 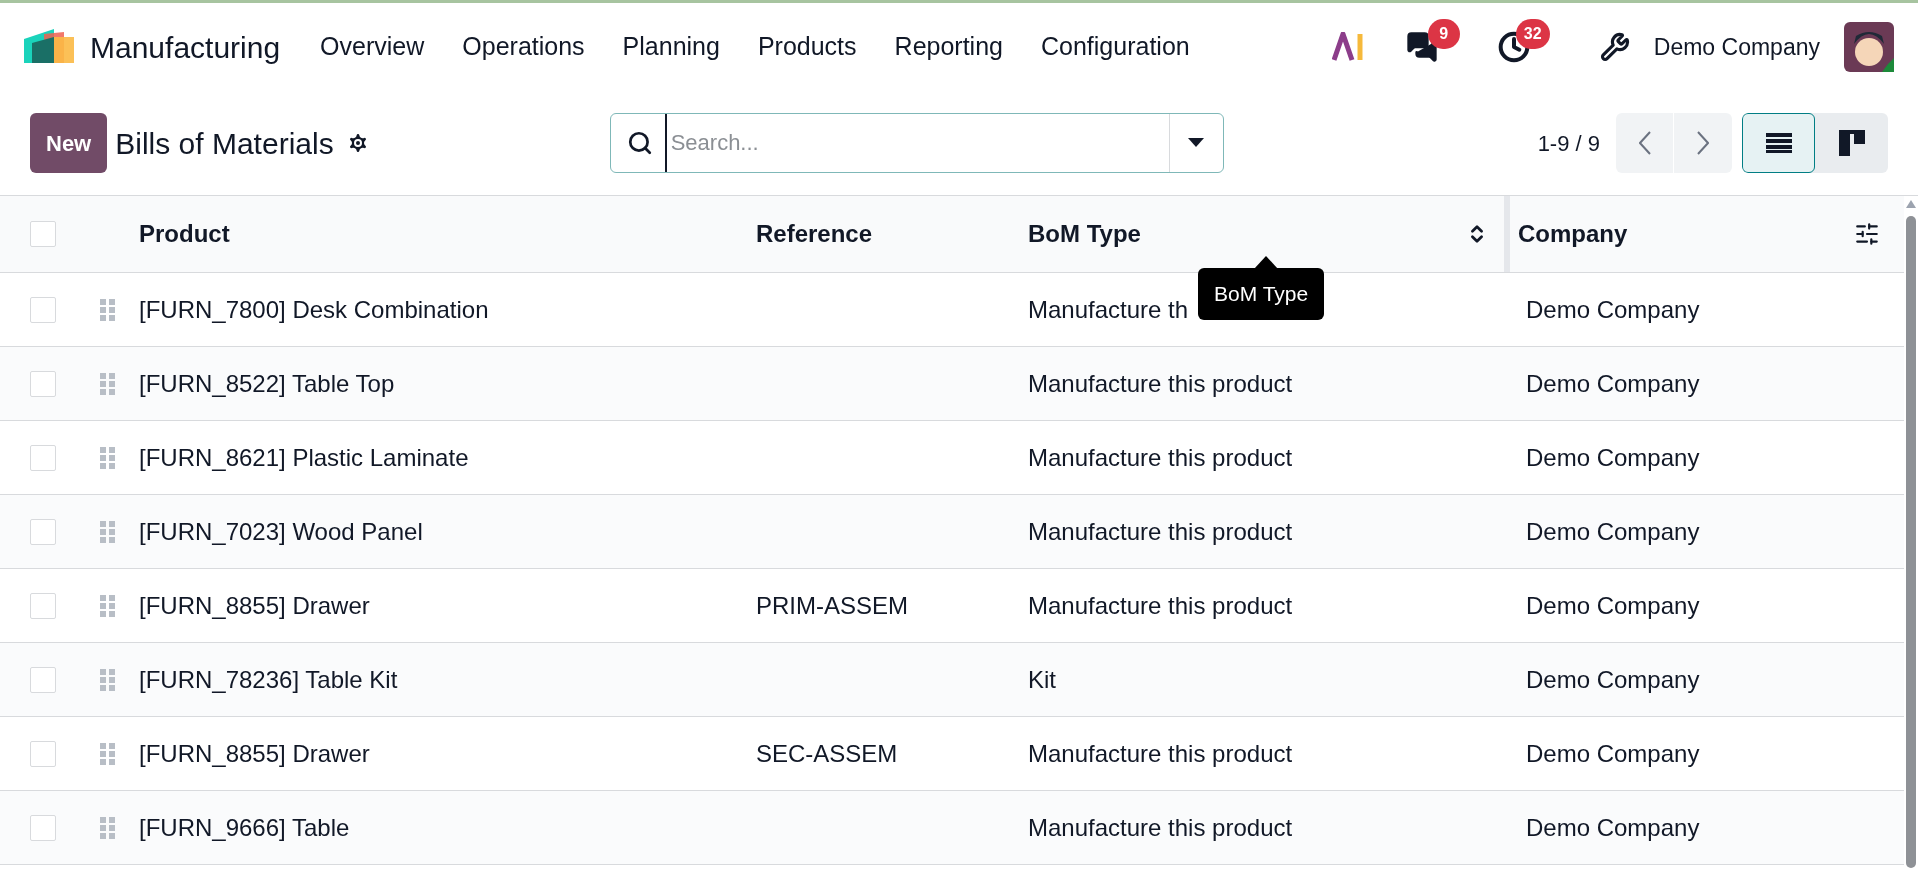 What do you see at coordinates (1703, 143) in the screenshot?
I see `chevron-right-icon` at bounding box center [1703, 143].